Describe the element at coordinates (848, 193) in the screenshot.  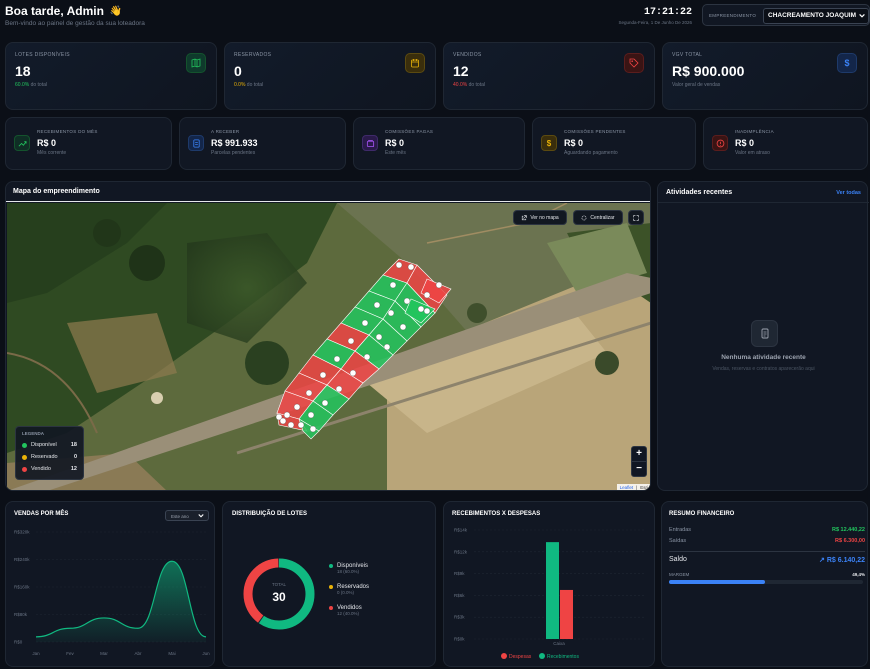
I see `ver-todas-link: Ver todas` at that location.